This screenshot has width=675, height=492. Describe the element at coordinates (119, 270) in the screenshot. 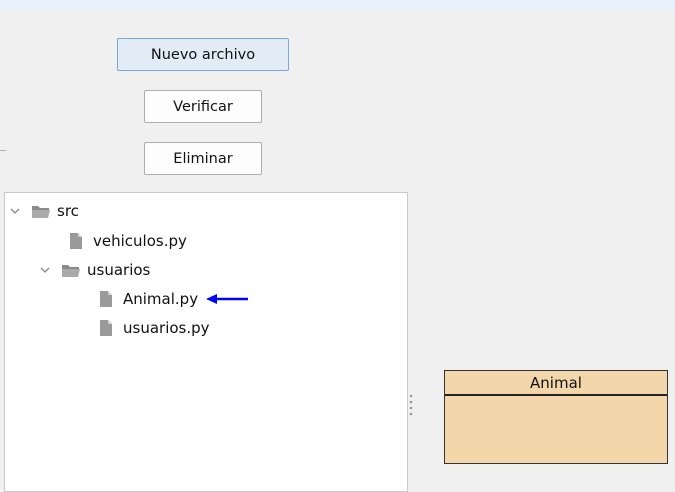

I see `tree-item-label: usuarios` at that location.